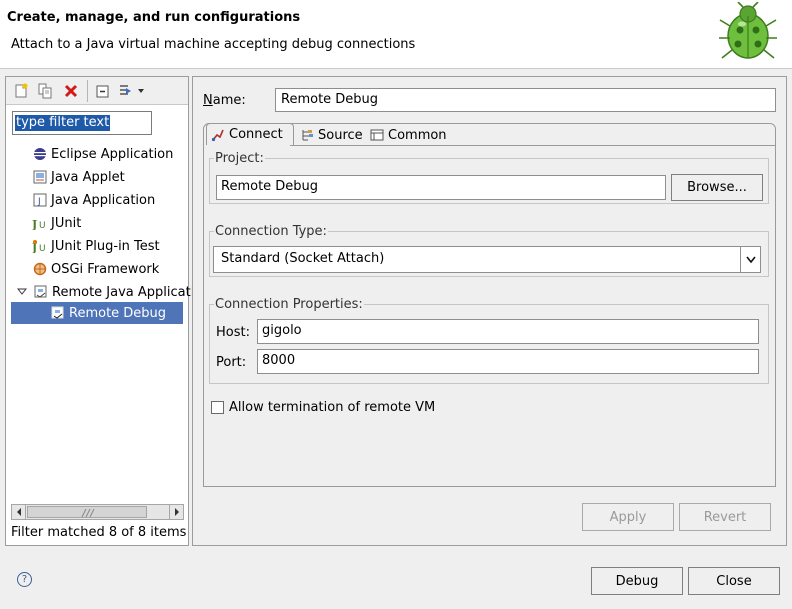 This screenshot has height=609, width=792. I want to click on name-input: Remote Debug, so click(525, 100).